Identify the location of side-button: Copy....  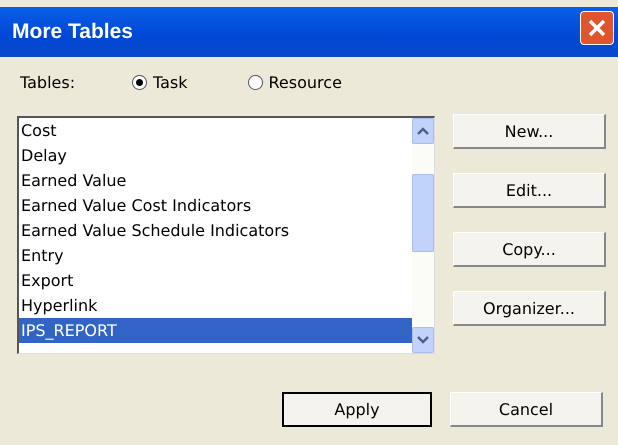
(529, 249).